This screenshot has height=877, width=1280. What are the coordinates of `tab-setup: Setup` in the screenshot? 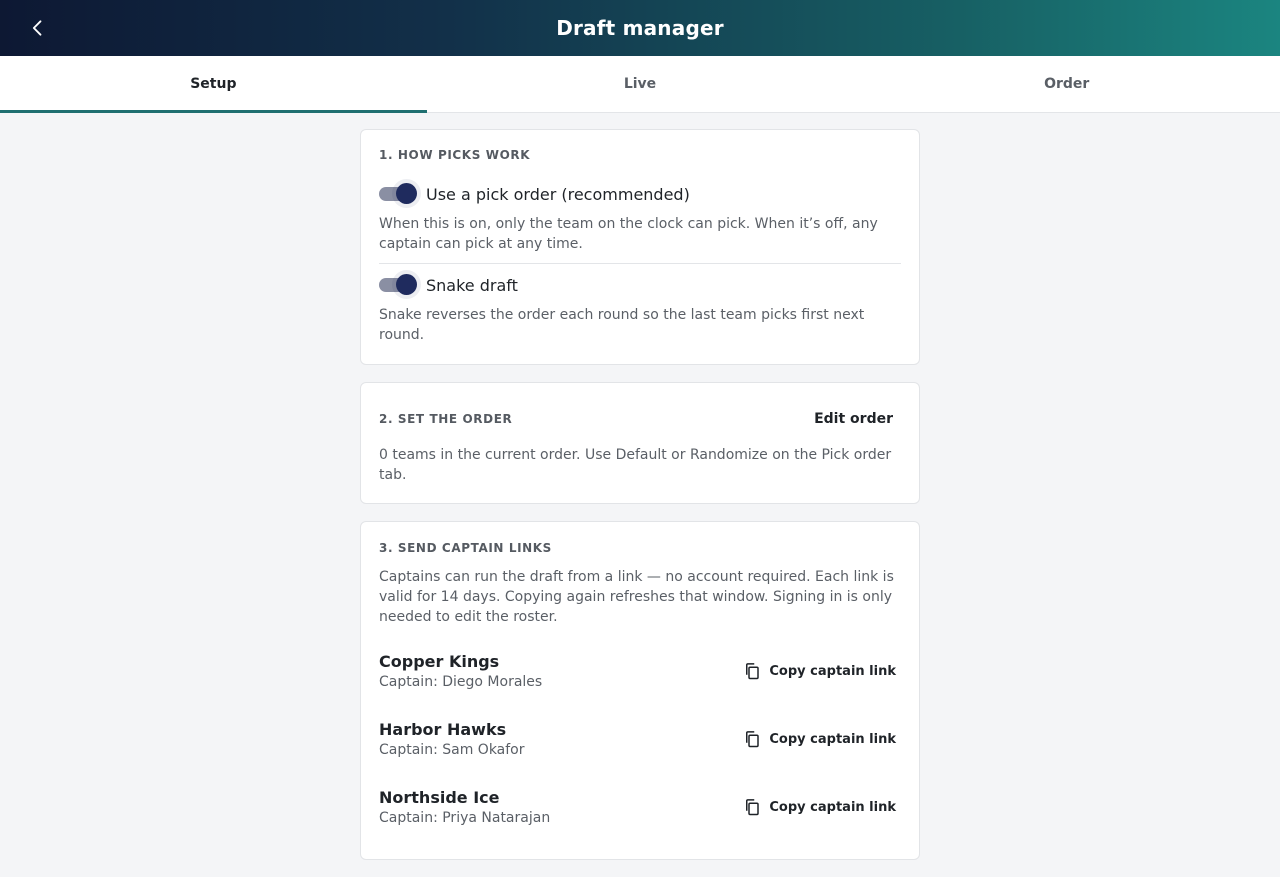 It's located at (213, 84).